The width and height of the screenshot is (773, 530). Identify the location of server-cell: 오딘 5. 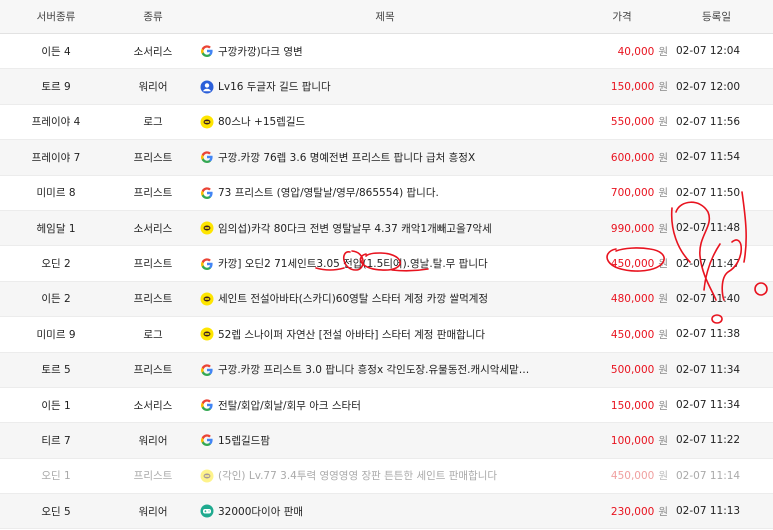
(56, 511).